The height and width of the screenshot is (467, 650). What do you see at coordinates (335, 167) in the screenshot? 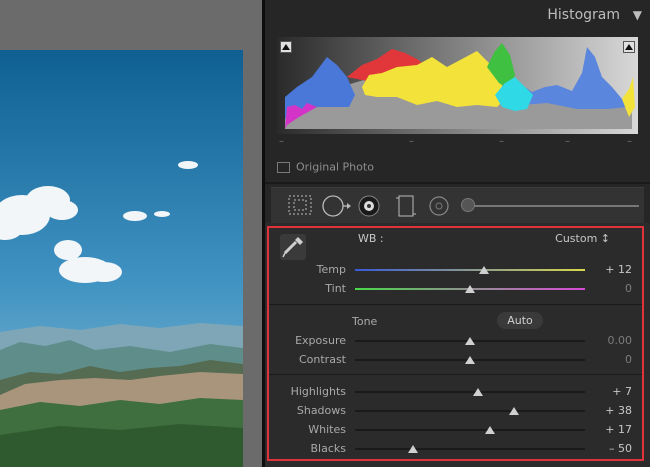
I see `original-photo-label: Original Photo` at bounding box center [335, 167].